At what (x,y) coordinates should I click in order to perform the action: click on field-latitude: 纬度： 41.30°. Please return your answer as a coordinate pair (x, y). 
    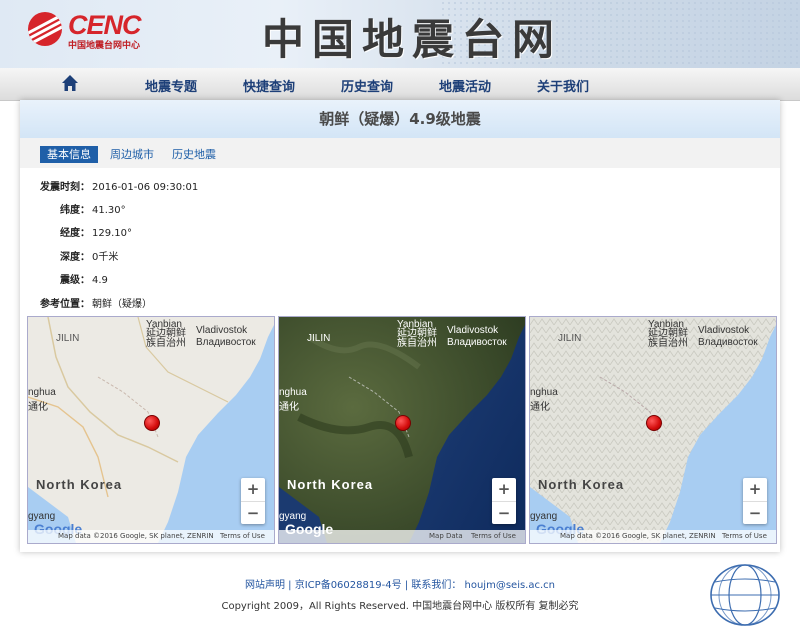
    Looking at the image, I should click on (82, 208).